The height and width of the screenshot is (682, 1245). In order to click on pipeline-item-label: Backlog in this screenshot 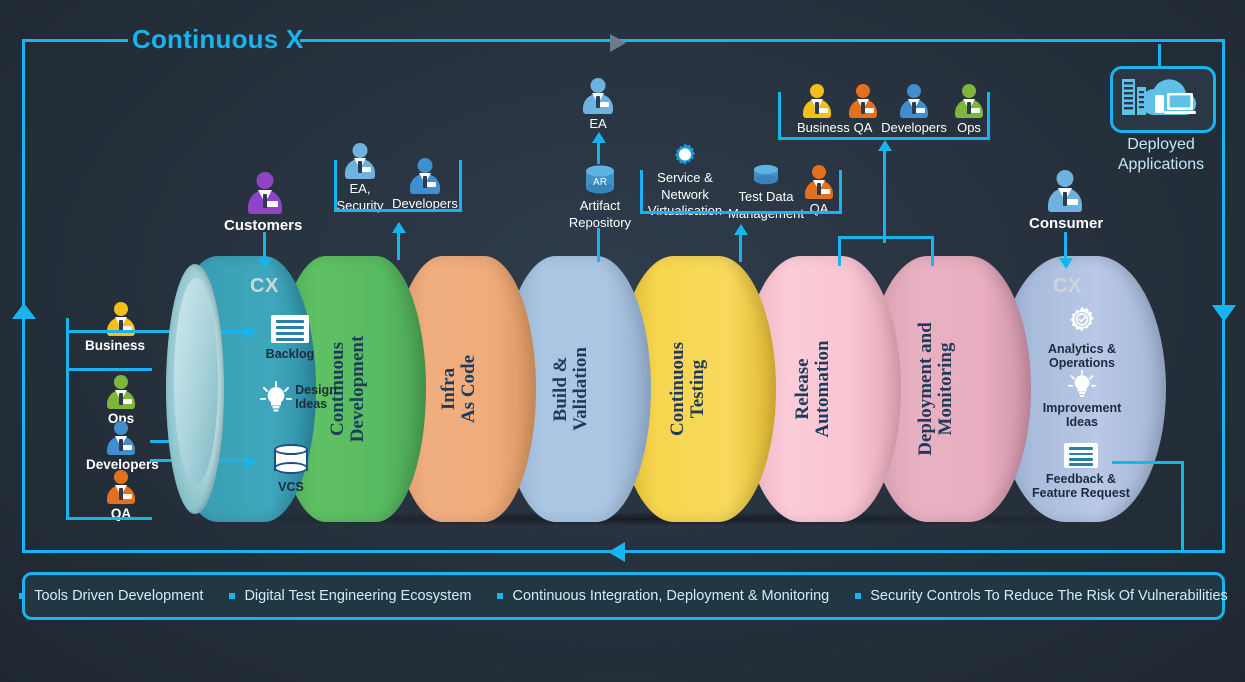, I will do `click(290, 354)`.